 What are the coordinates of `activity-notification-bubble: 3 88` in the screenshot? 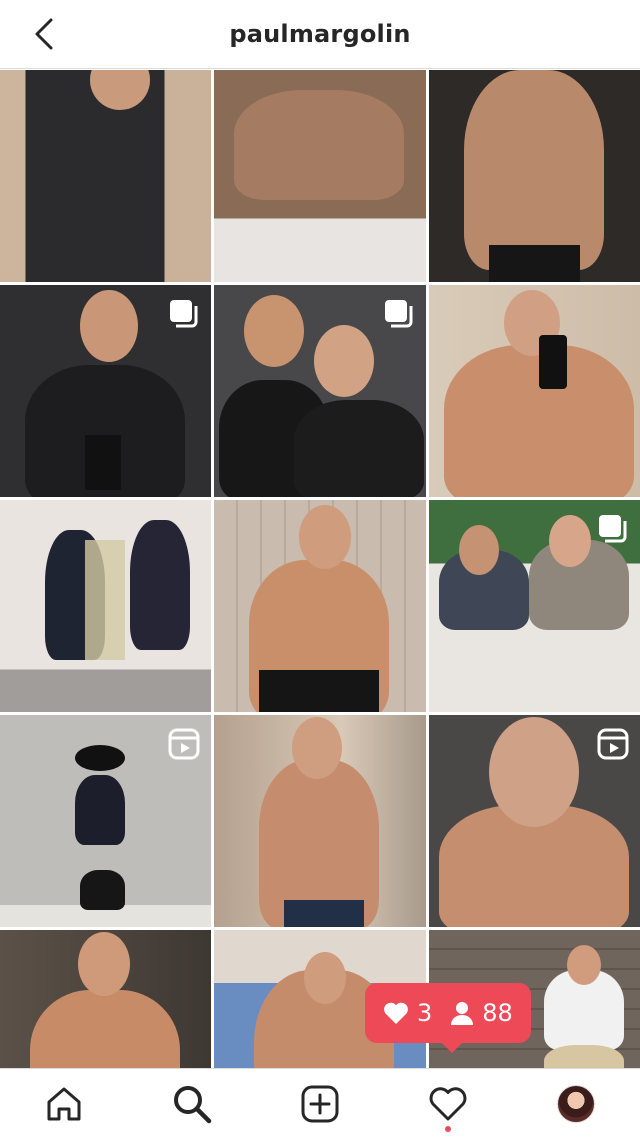 It's located at (448, 1018).